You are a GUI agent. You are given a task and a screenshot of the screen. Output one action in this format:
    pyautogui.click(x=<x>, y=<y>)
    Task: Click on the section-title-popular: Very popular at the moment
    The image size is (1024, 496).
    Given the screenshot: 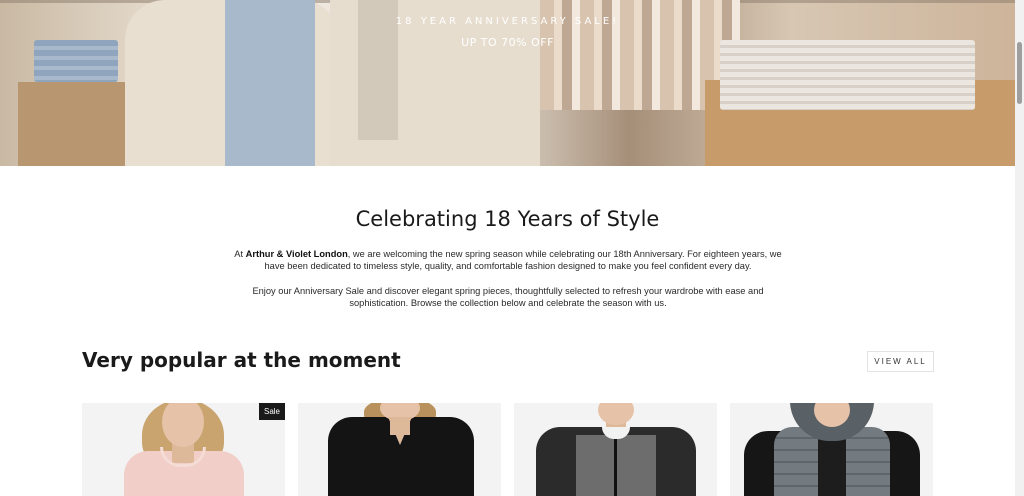 What is the action you would take?
    pyautogui.click(x=241, y=360)
    